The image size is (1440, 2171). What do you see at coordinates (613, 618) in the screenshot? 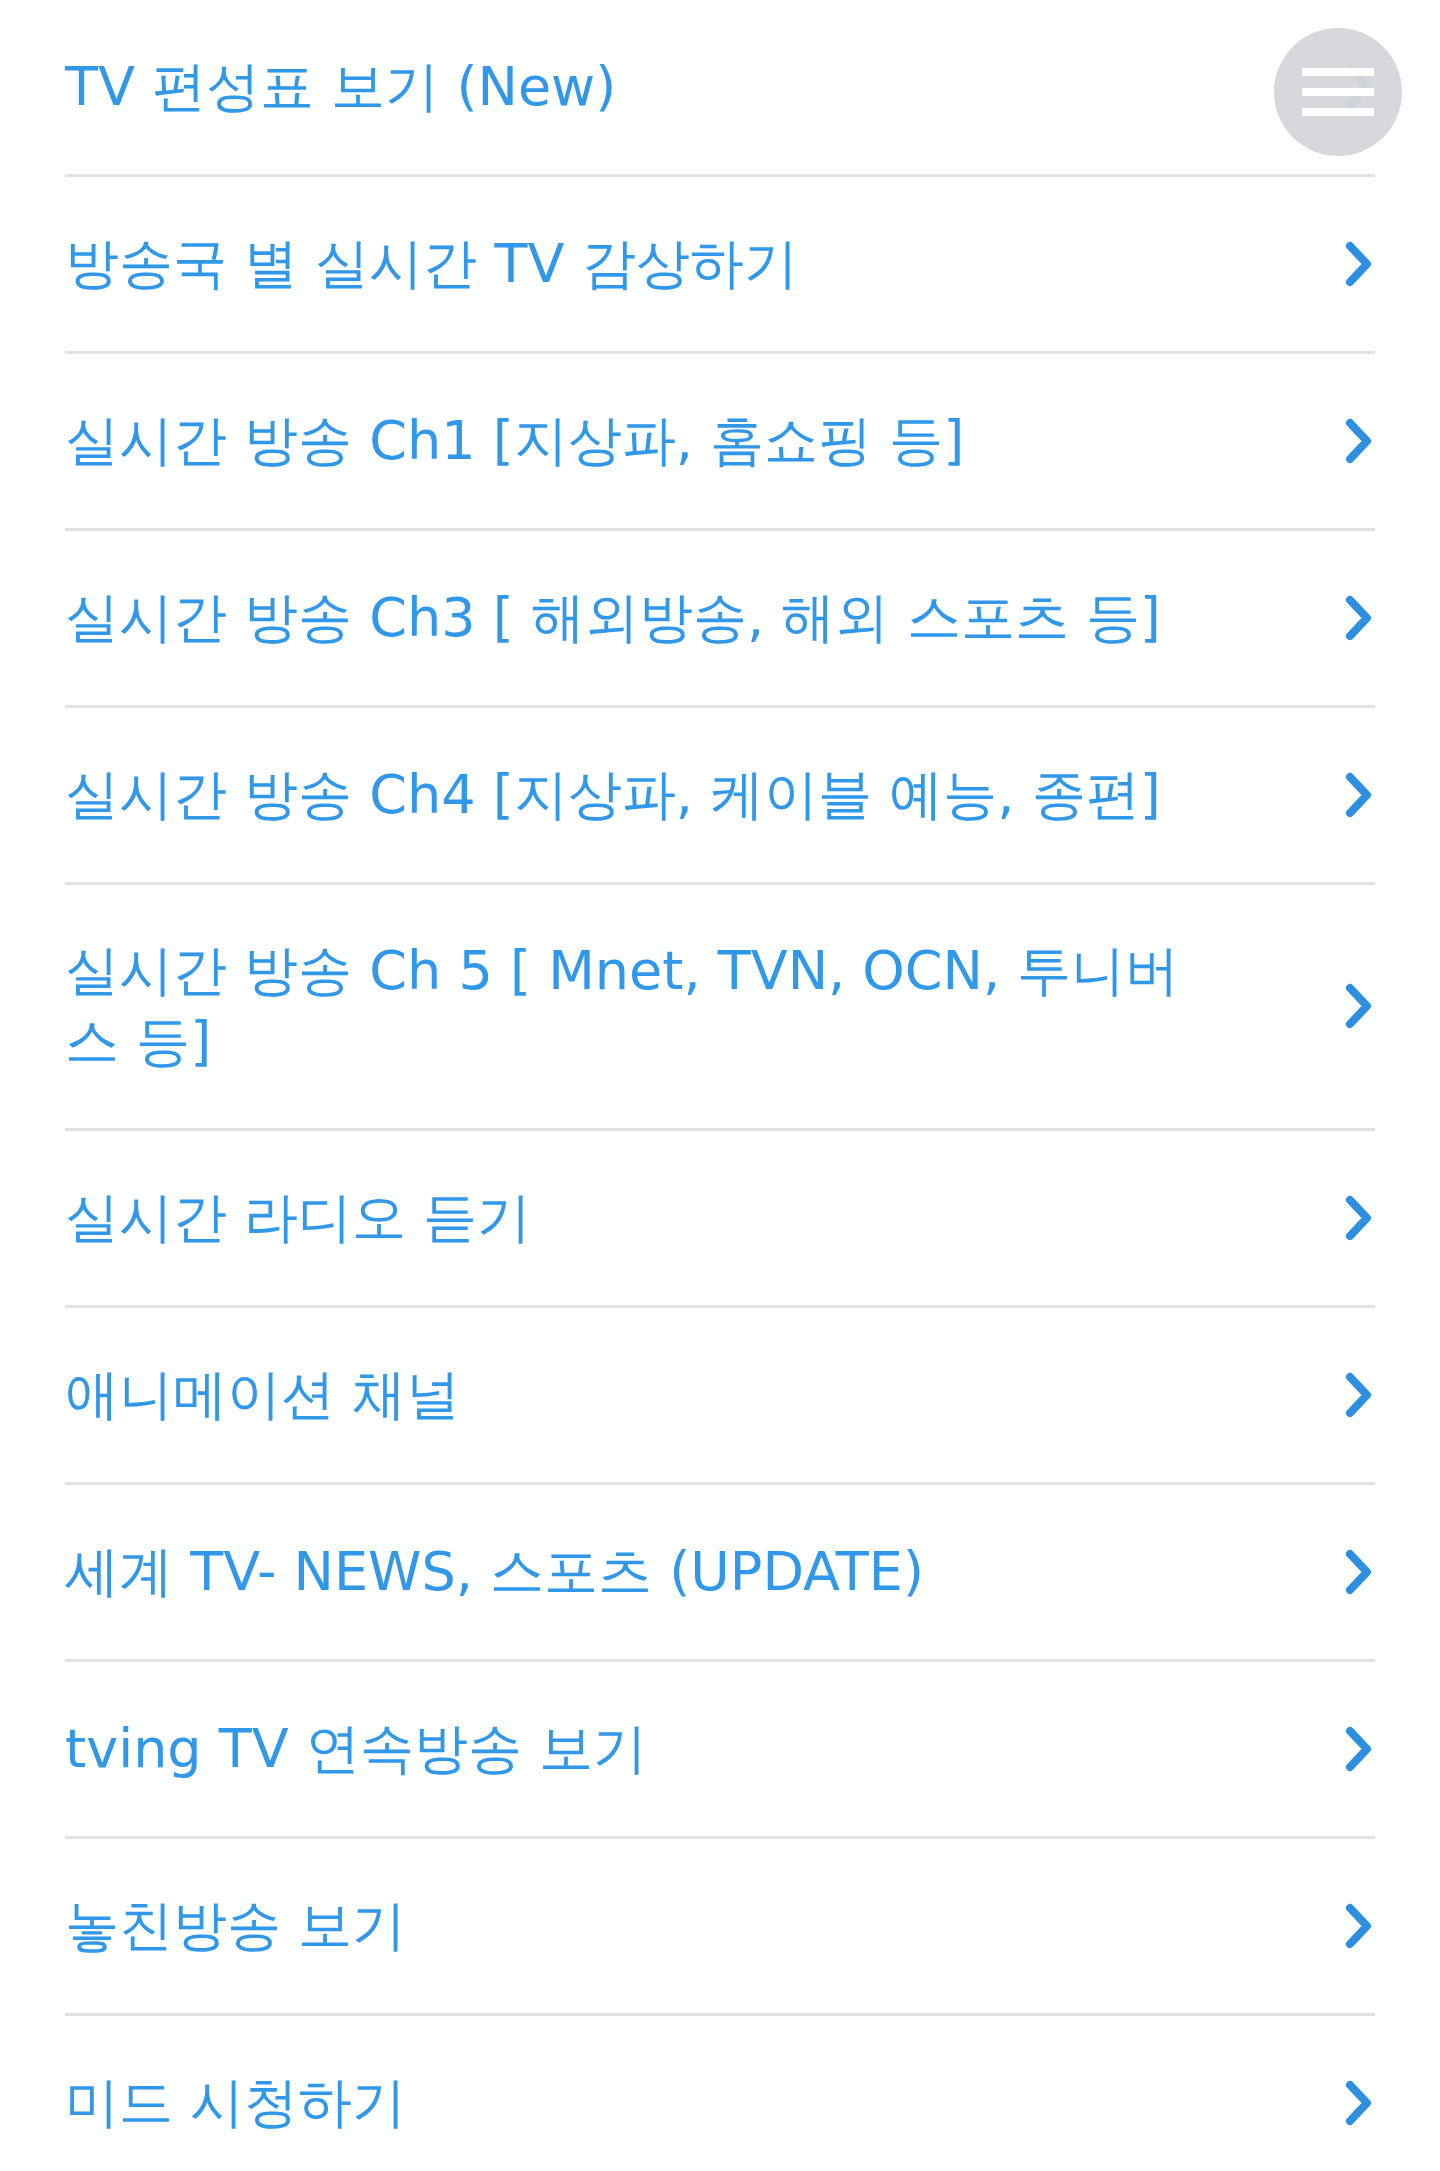
I see `menu-item-label: 실시간 방송 Ch3 [ 해외방송, 해외 스포츠 등]` at bounding box center [613, 618].